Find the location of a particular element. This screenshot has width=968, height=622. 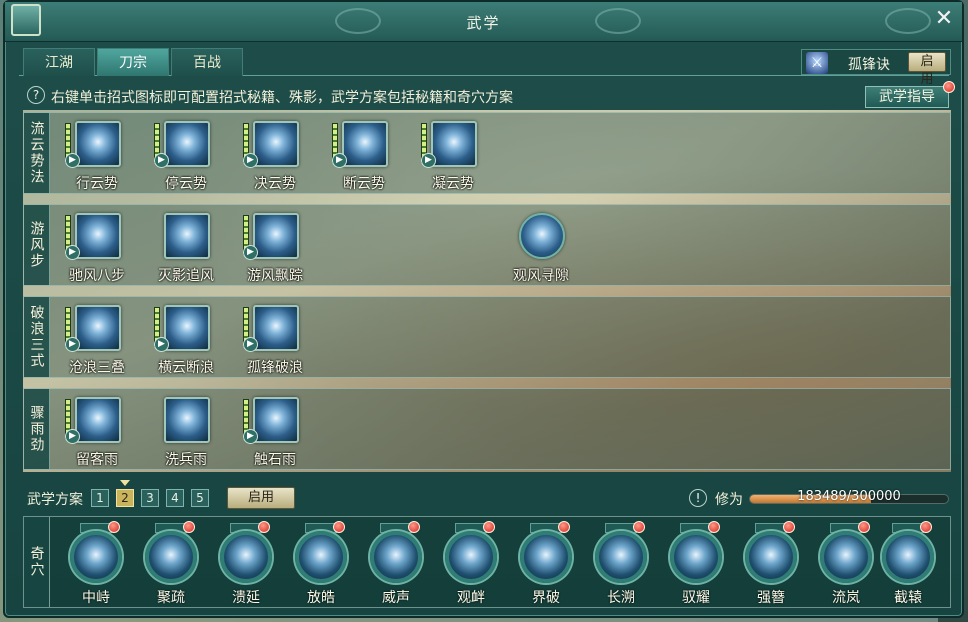

slash-icon is located at coordinates (187, 328).